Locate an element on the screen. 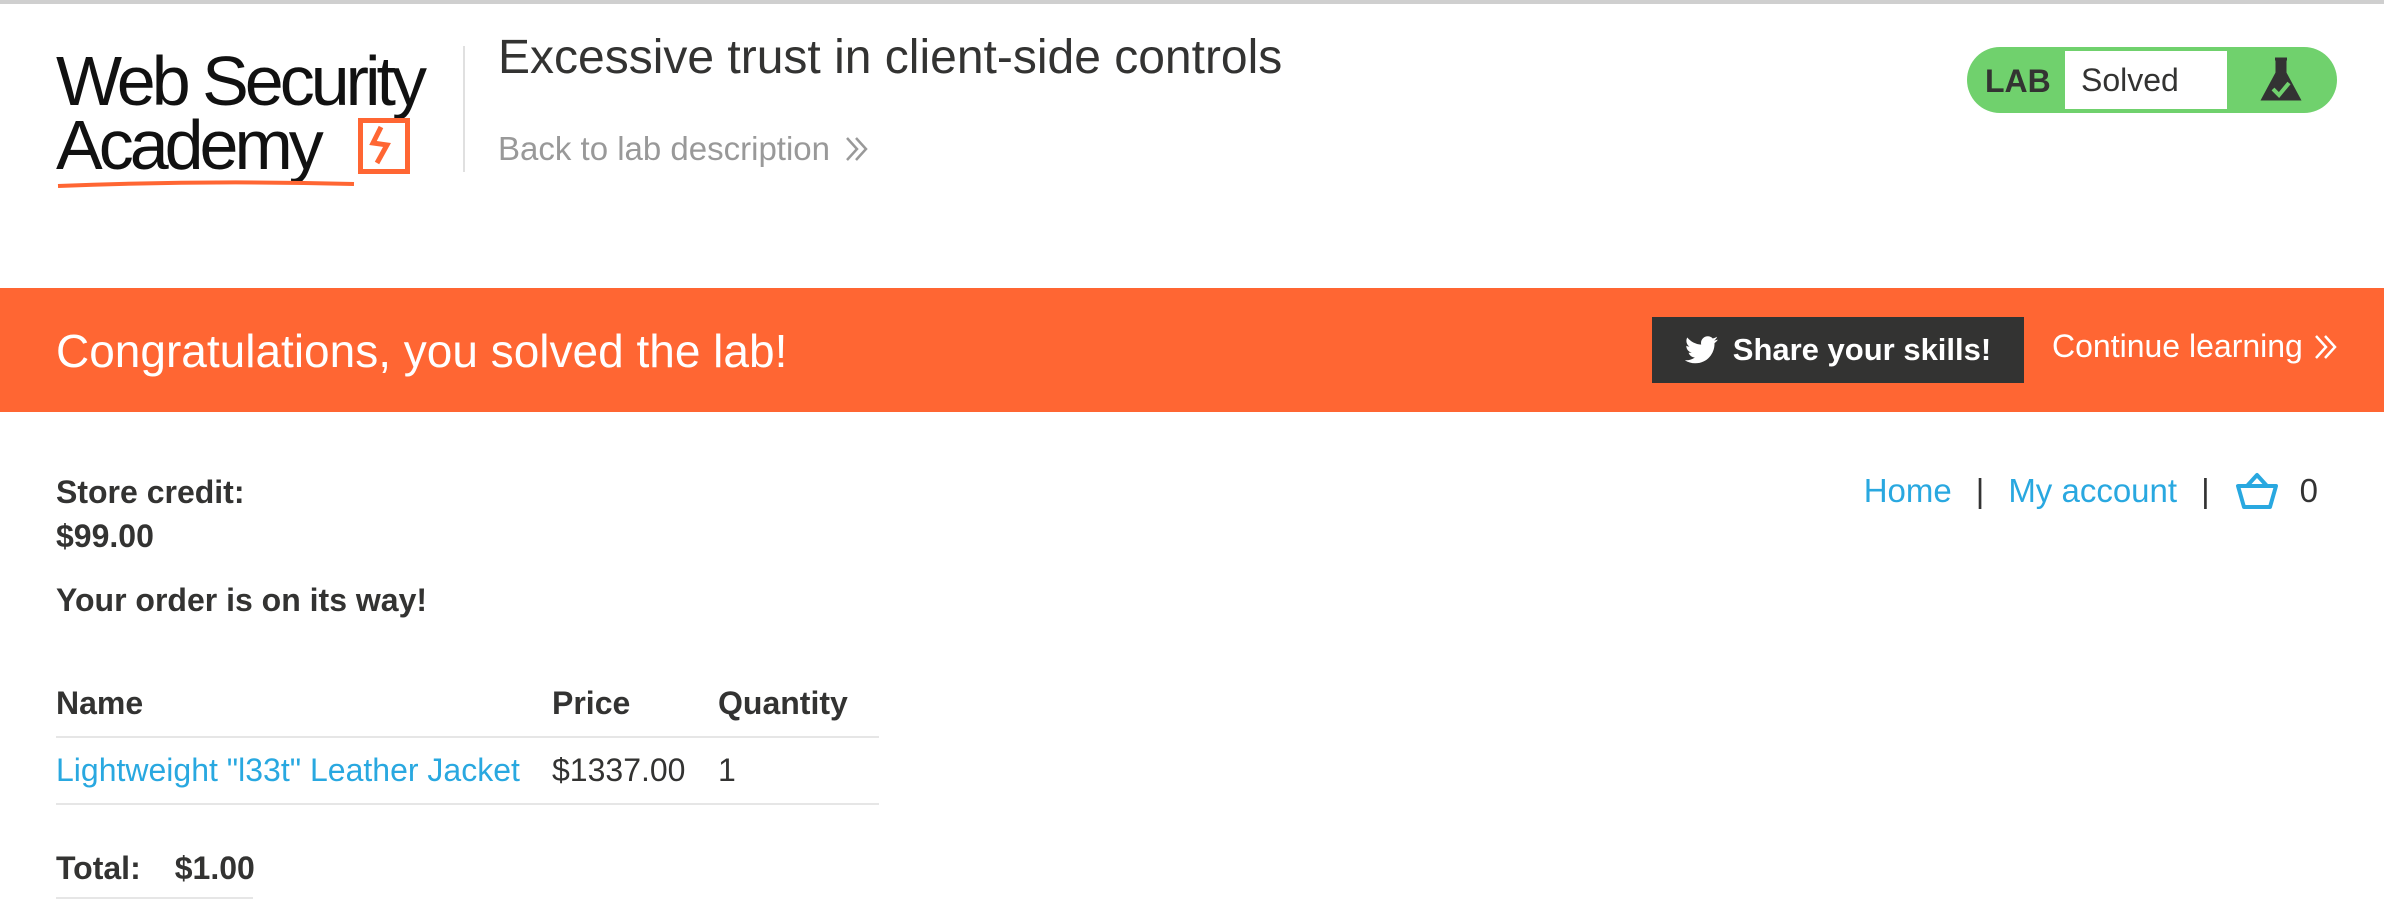 This screenshot has height=924, width=2384. product-link: Lightweight "l33t" Leather Jacket is located at coordinates (288, 770).